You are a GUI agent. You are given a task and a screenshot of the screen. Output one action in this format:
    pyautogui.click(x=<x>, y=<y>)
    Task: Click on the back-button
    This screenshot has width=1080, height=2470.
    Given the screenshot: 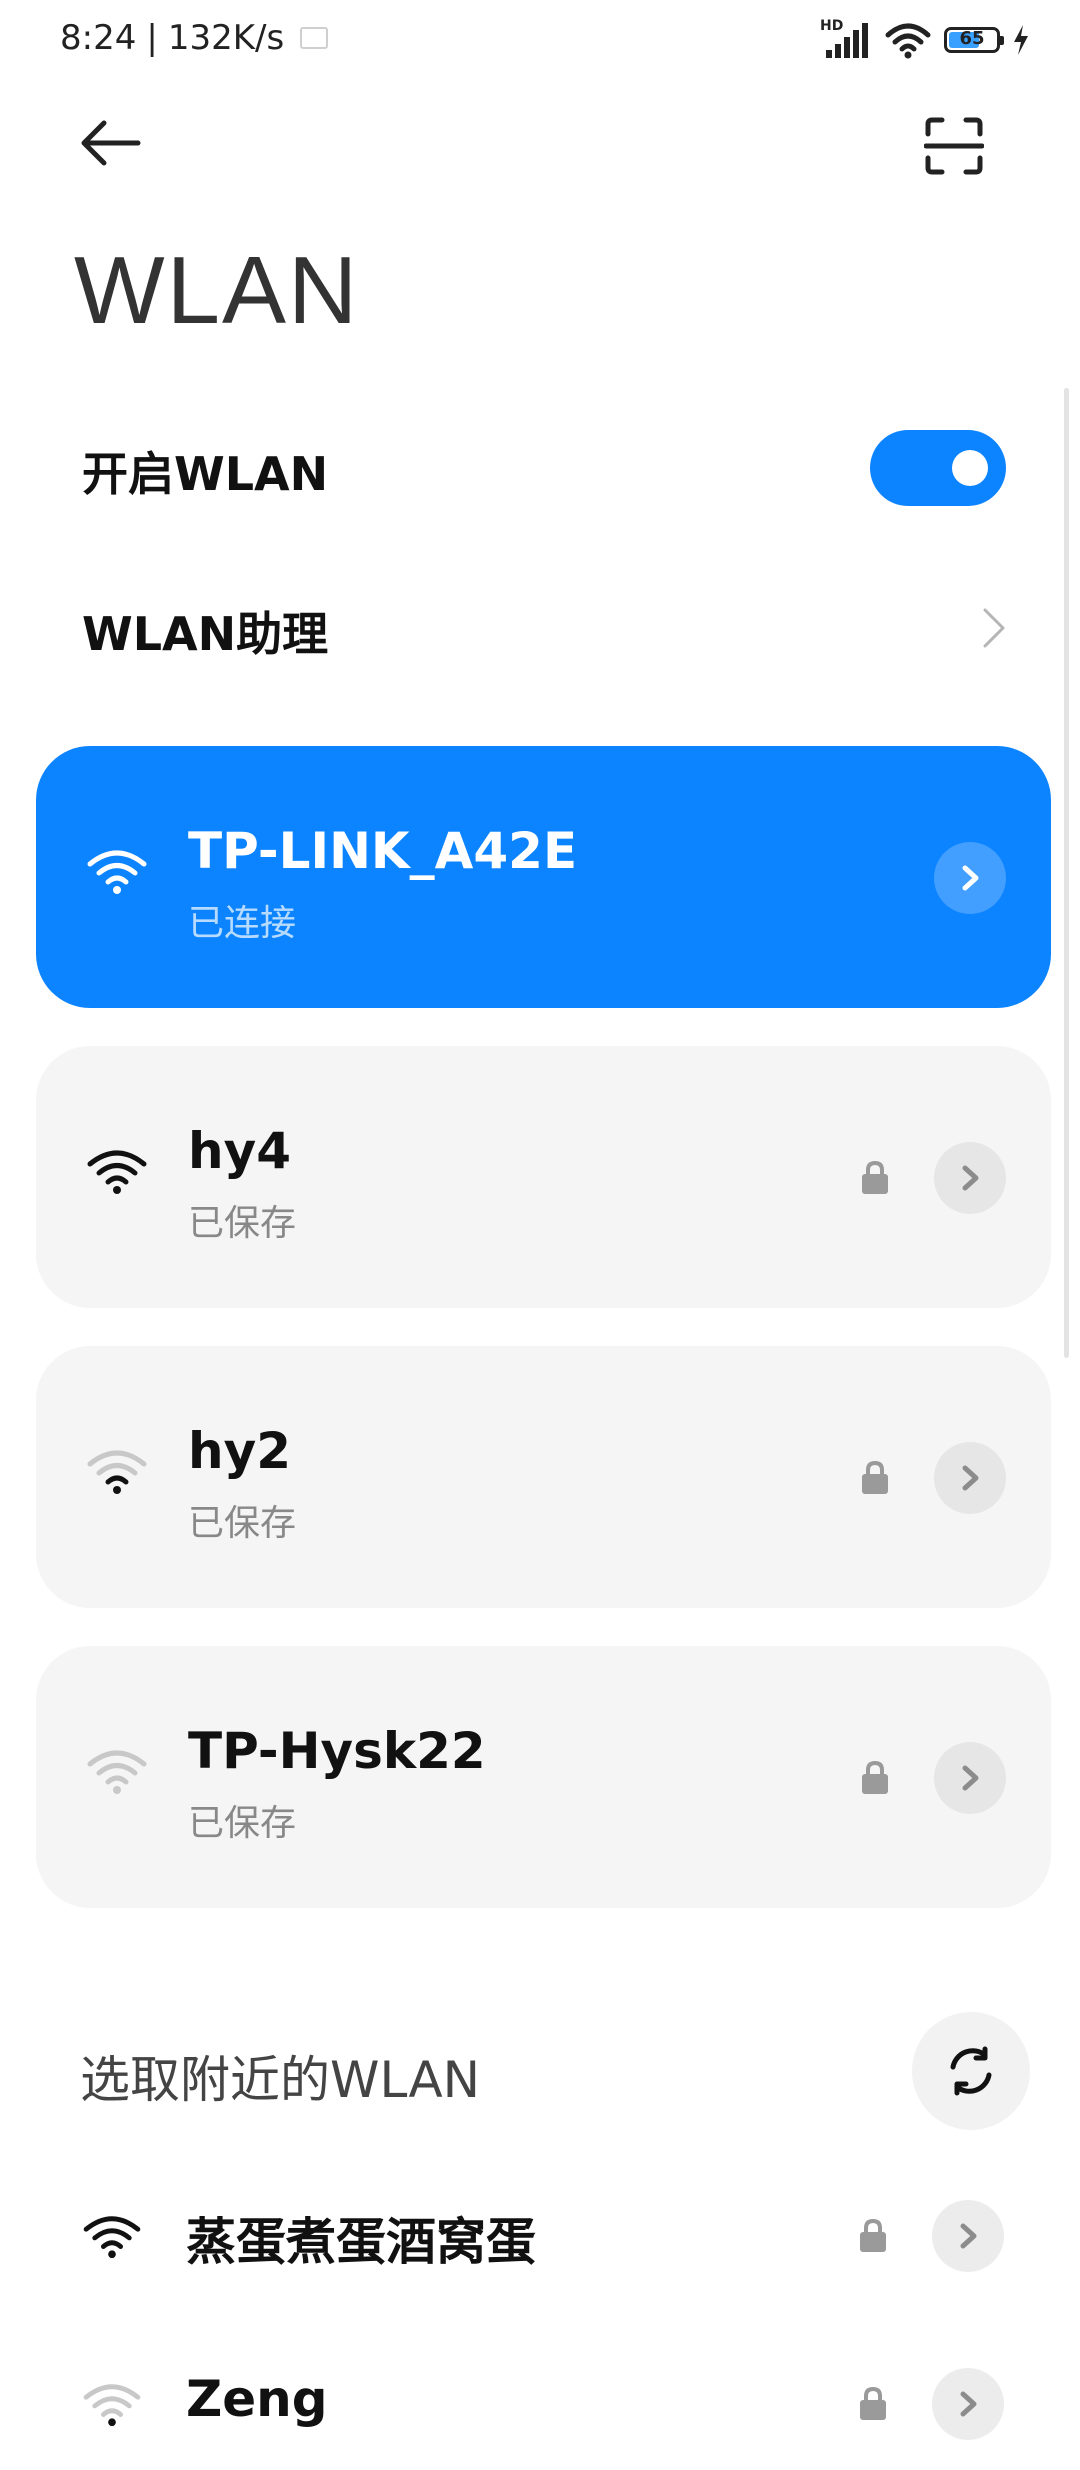 What is the action you would take?
    pyautogui.click(x=118, y=153)
    